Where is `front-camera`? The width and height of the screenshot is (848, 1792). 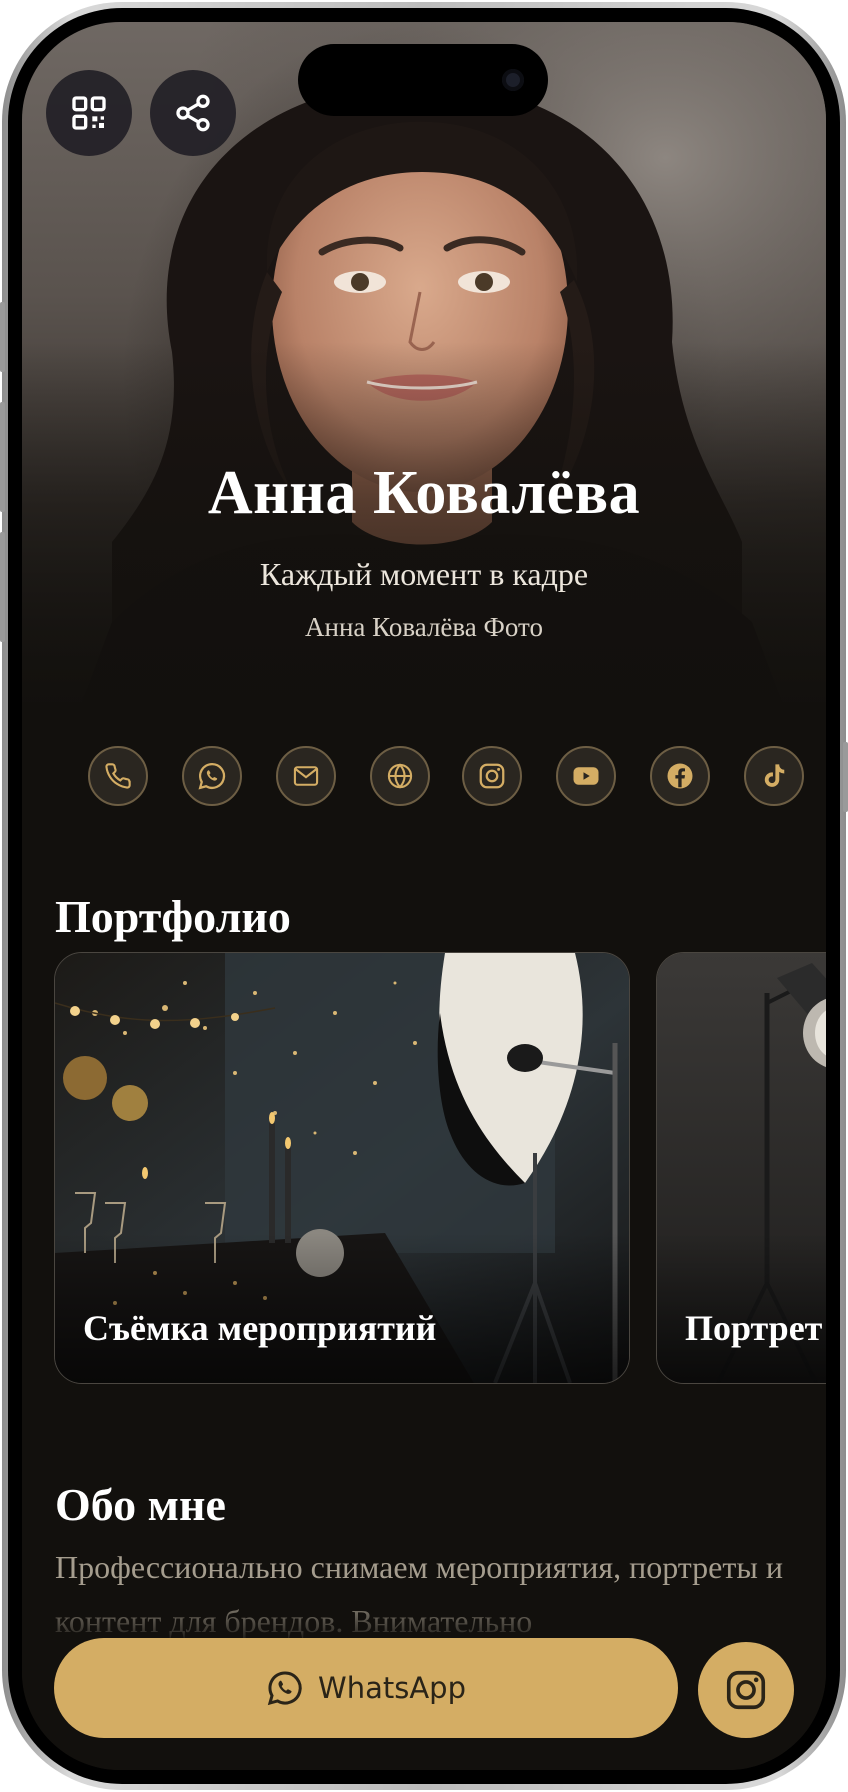 front-camera is located at coordinates (513, 80).